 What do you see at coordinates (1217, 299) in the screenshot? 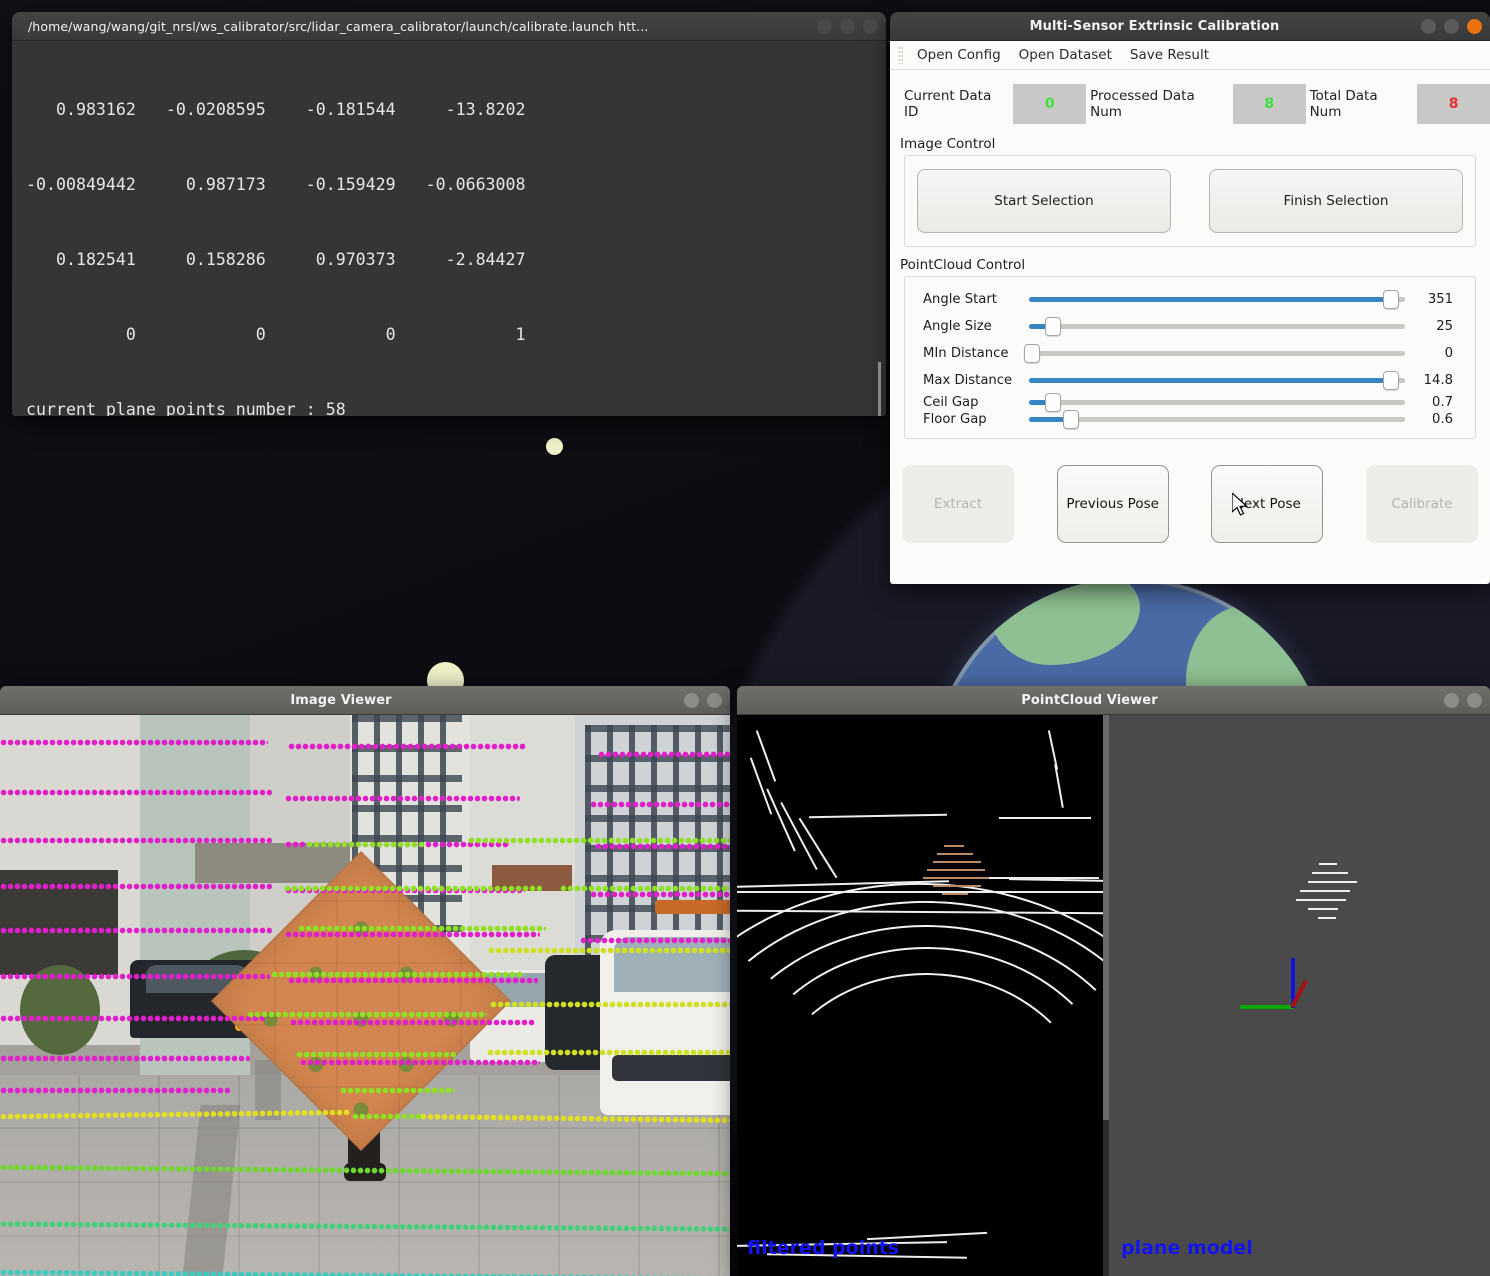
I see `angle-start-slider` at bounding box center [1217, 299].